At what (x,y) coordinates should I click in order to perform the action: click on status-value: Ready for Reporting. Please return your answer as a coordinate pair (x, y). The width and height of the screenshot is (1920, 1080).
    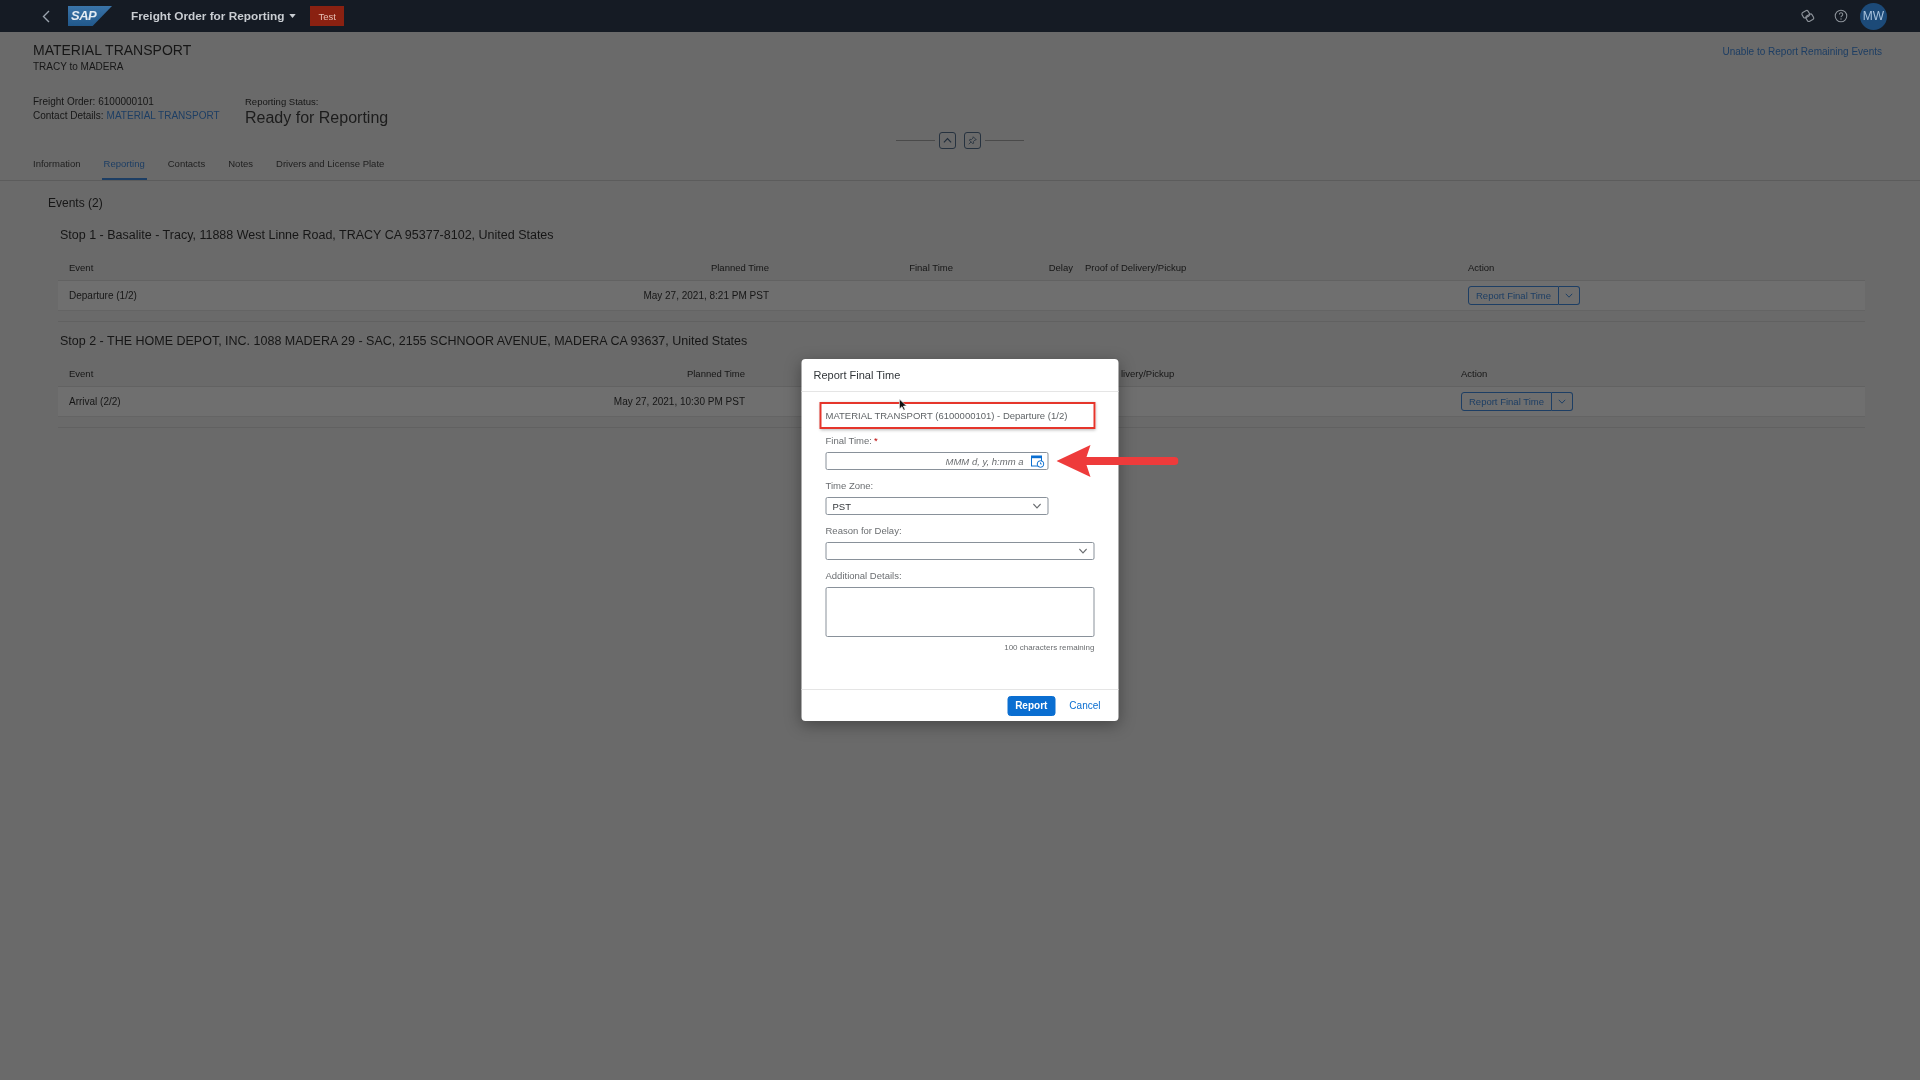
    Looking at the image, I should click on (317, 118).